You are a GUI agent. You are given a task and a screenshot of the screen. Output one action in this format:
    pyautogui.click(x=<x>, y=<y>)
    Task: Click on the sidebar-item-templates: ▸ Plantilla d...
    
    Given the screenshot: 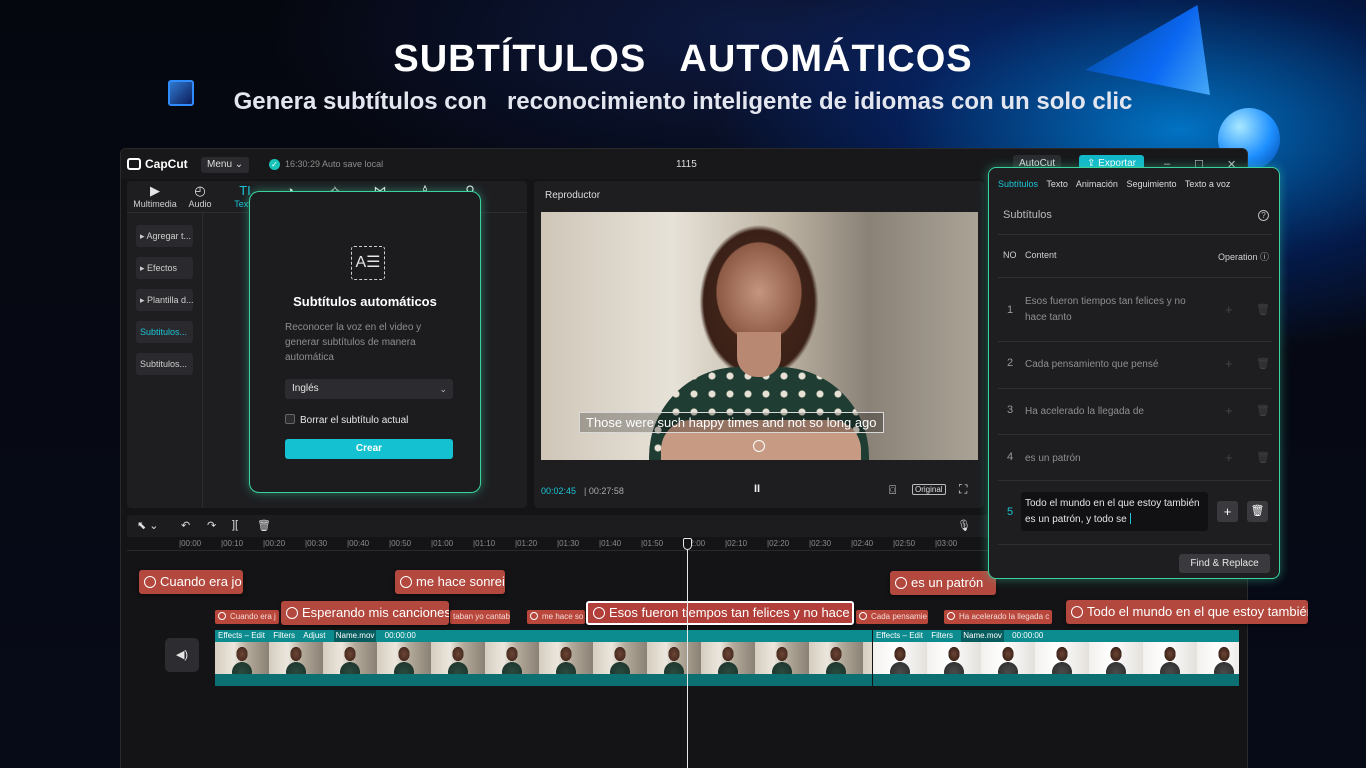 What is the action you would take?
    pyautogui.click(x=164, y=300)
    